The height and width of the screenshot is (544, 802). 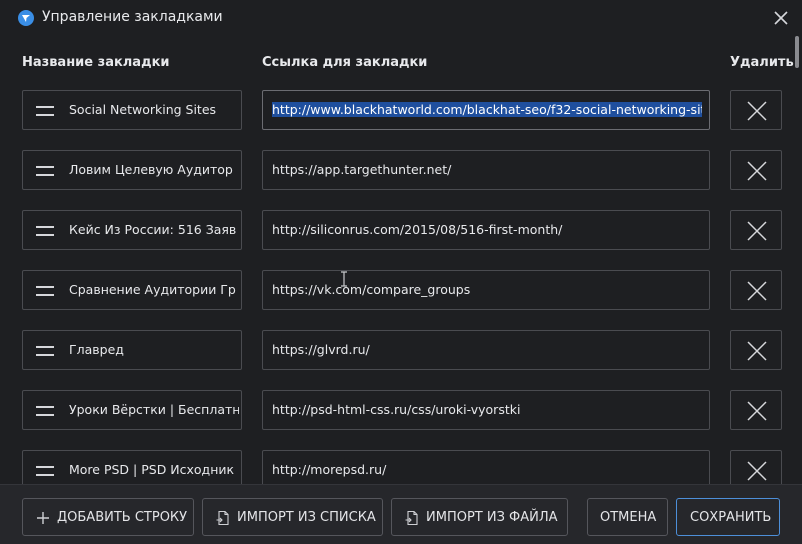 I want to click on bookmark-name-text: Главред, so click(x=96, y=349).